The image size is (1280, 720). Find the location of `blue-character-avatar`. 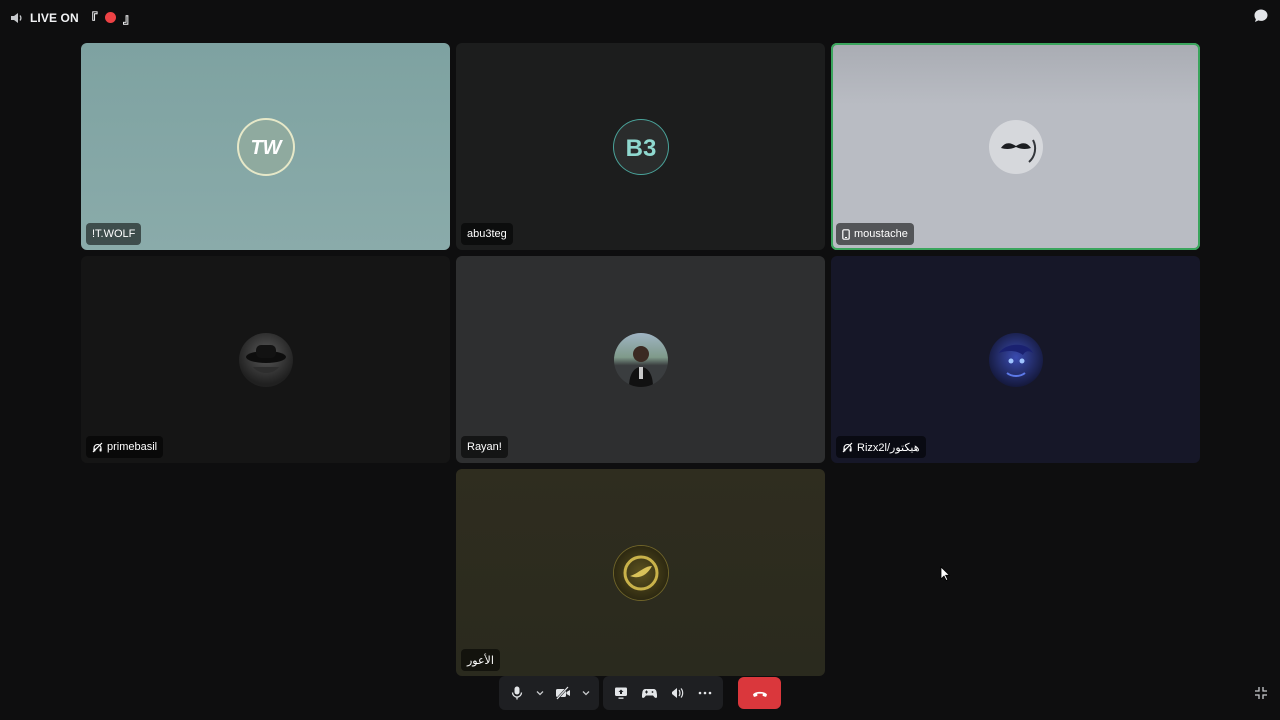

blue-character-avatar is located at coordinates (1015, 359).